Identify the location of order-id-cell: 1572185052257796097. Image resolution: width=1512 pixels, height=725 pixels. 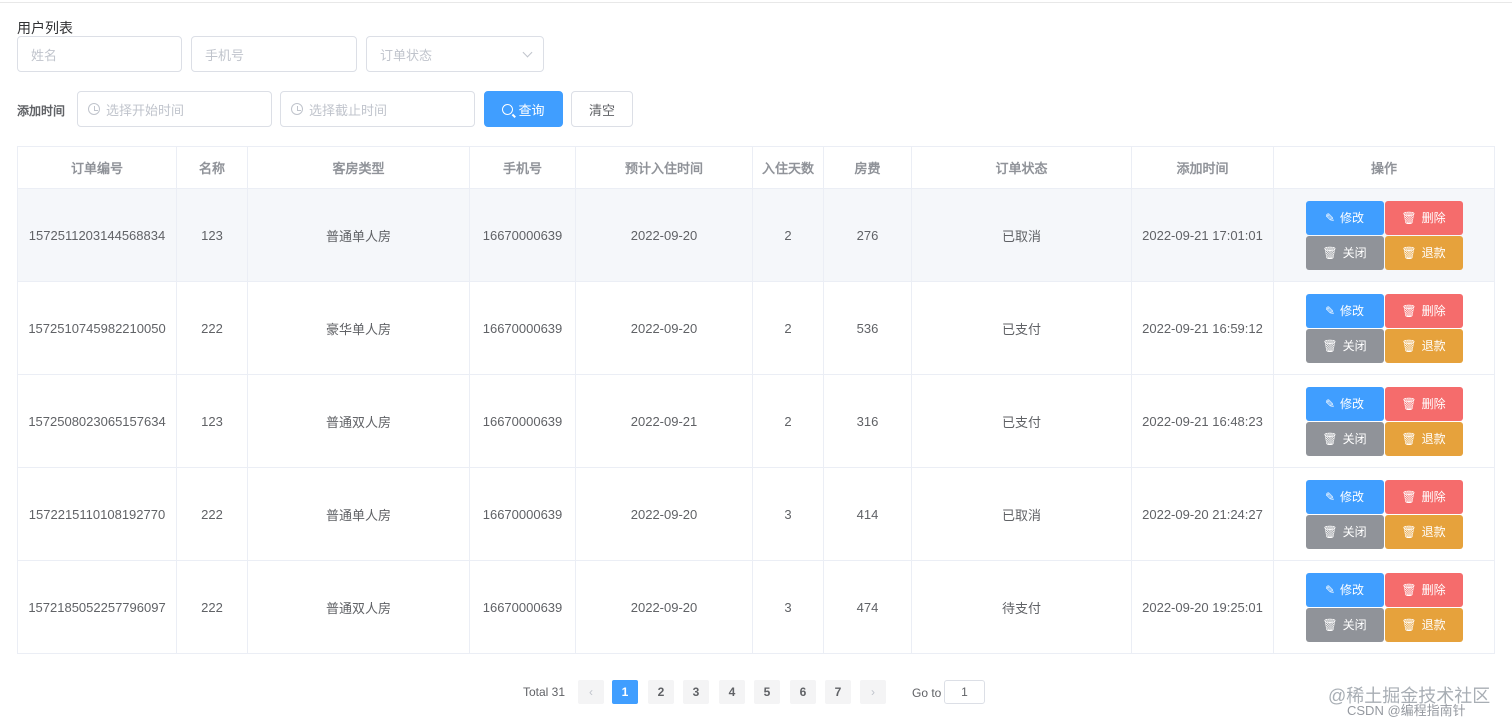
(97, 607).